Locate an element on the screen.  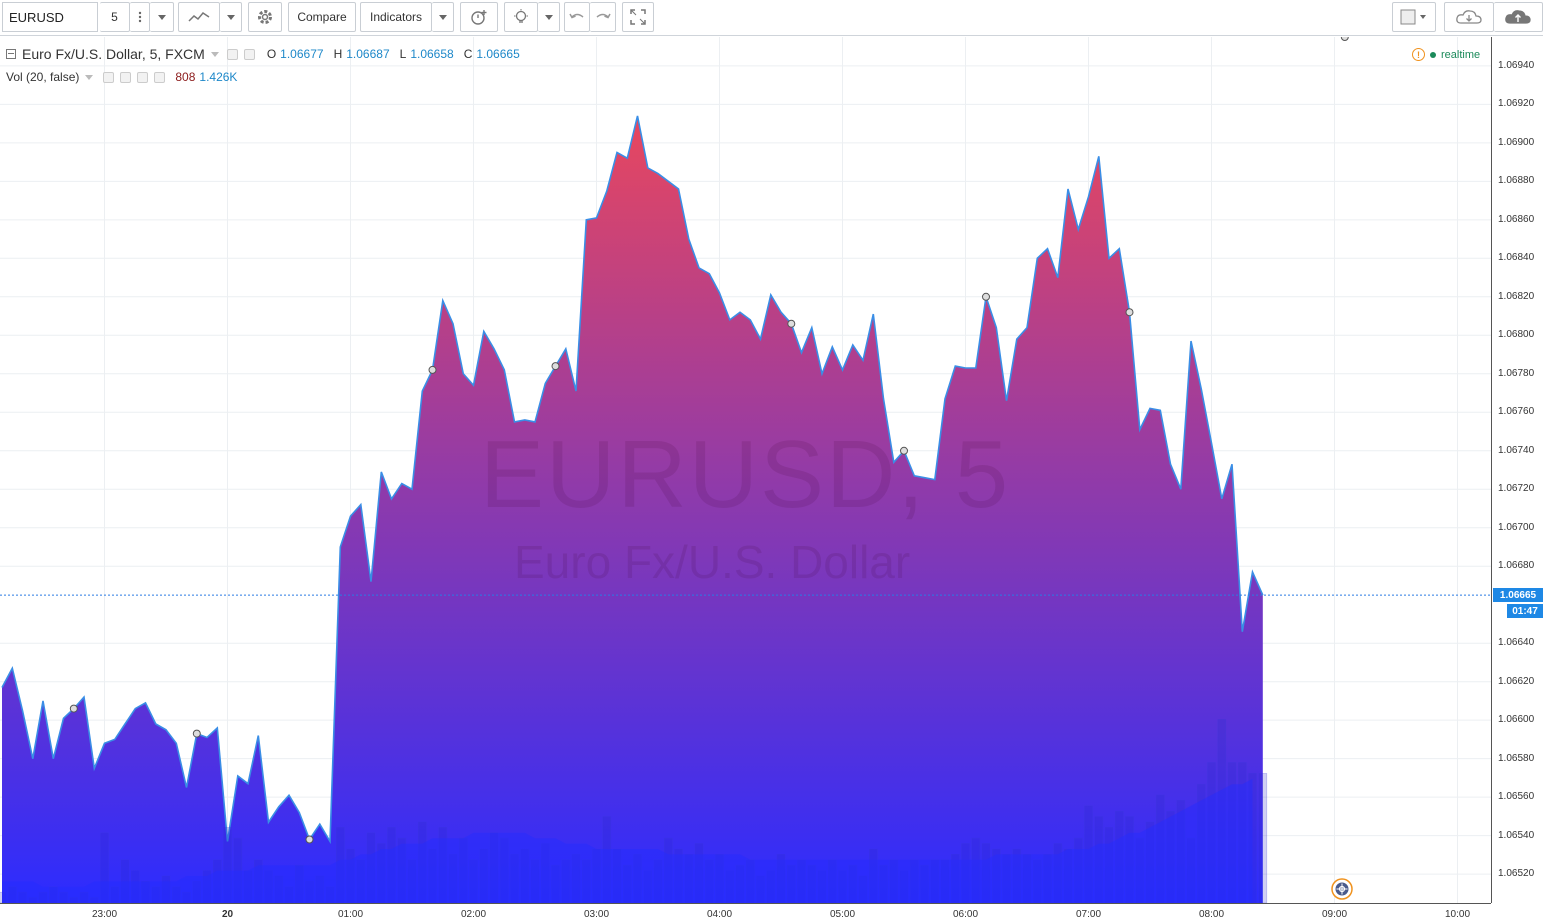
description-watermark: Euro Fx/U.S. Dollar is located at coordinates (712, 562).